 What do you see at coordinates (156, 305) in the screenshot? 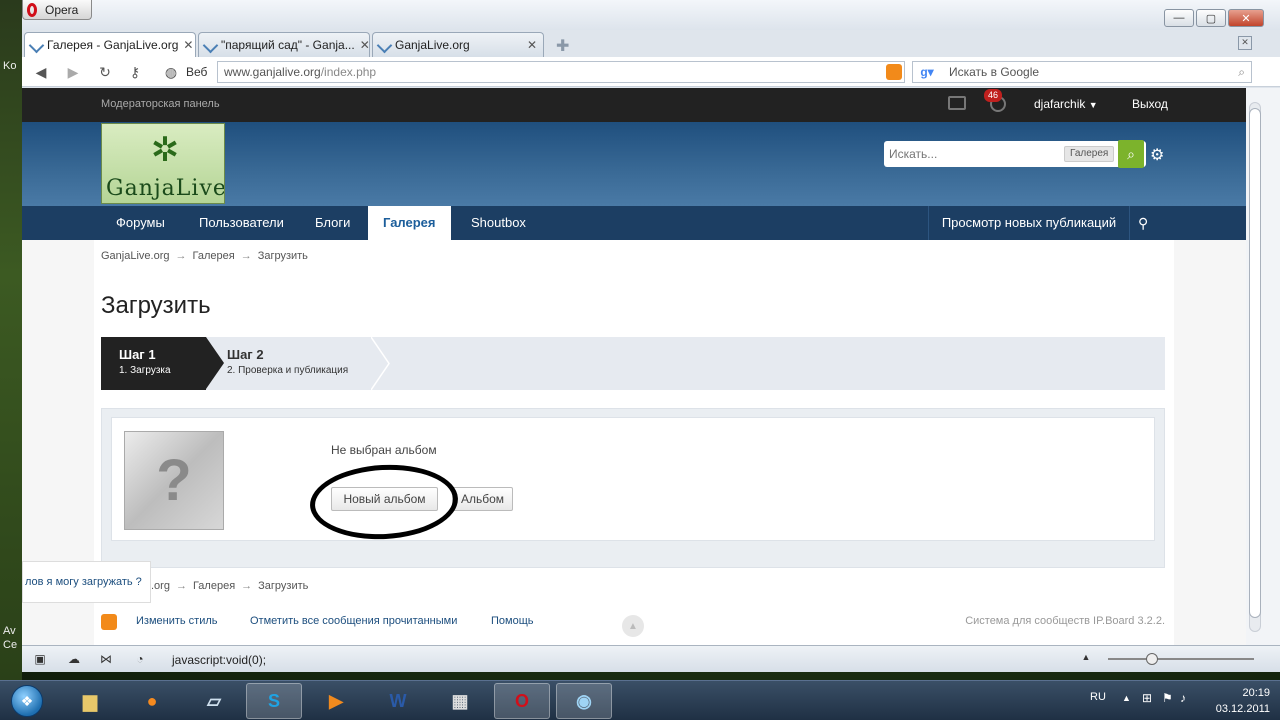
I see `page-title: Загрузить` at bounding box center [156, 305].